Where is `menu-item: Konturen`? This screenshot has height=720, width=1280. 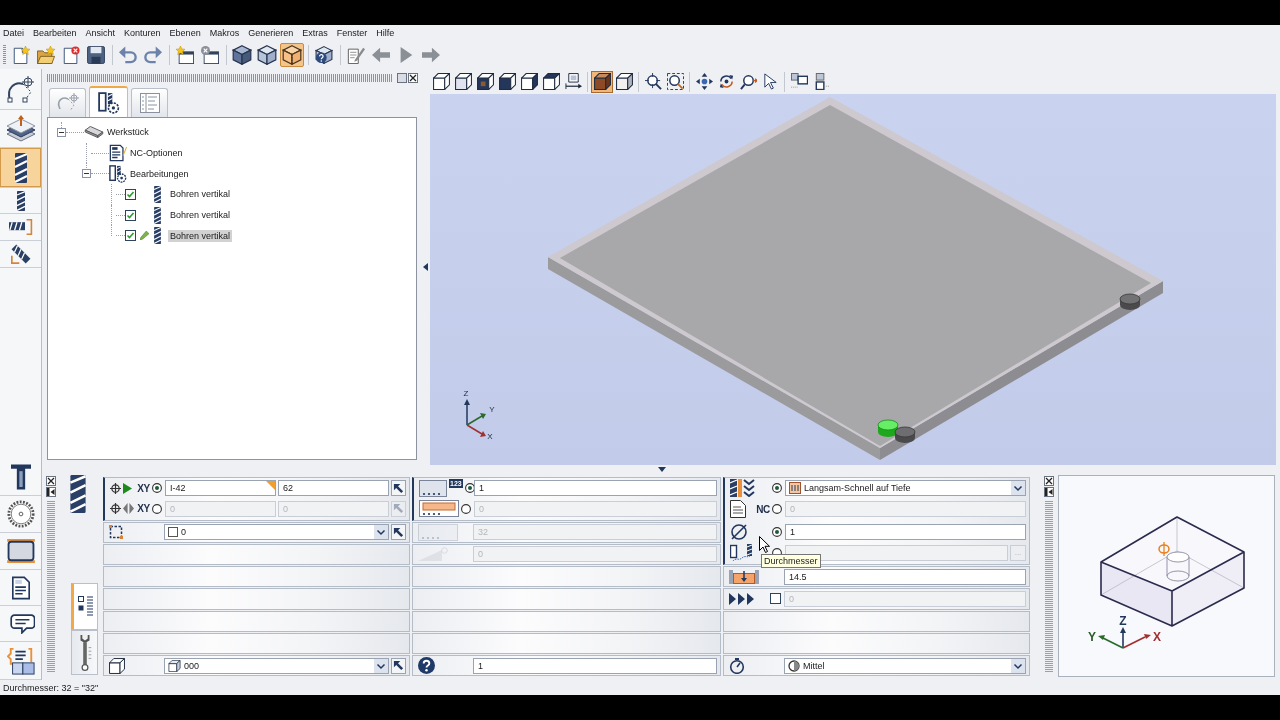
menu-item: Konturen is located at coordinates (142, 32).